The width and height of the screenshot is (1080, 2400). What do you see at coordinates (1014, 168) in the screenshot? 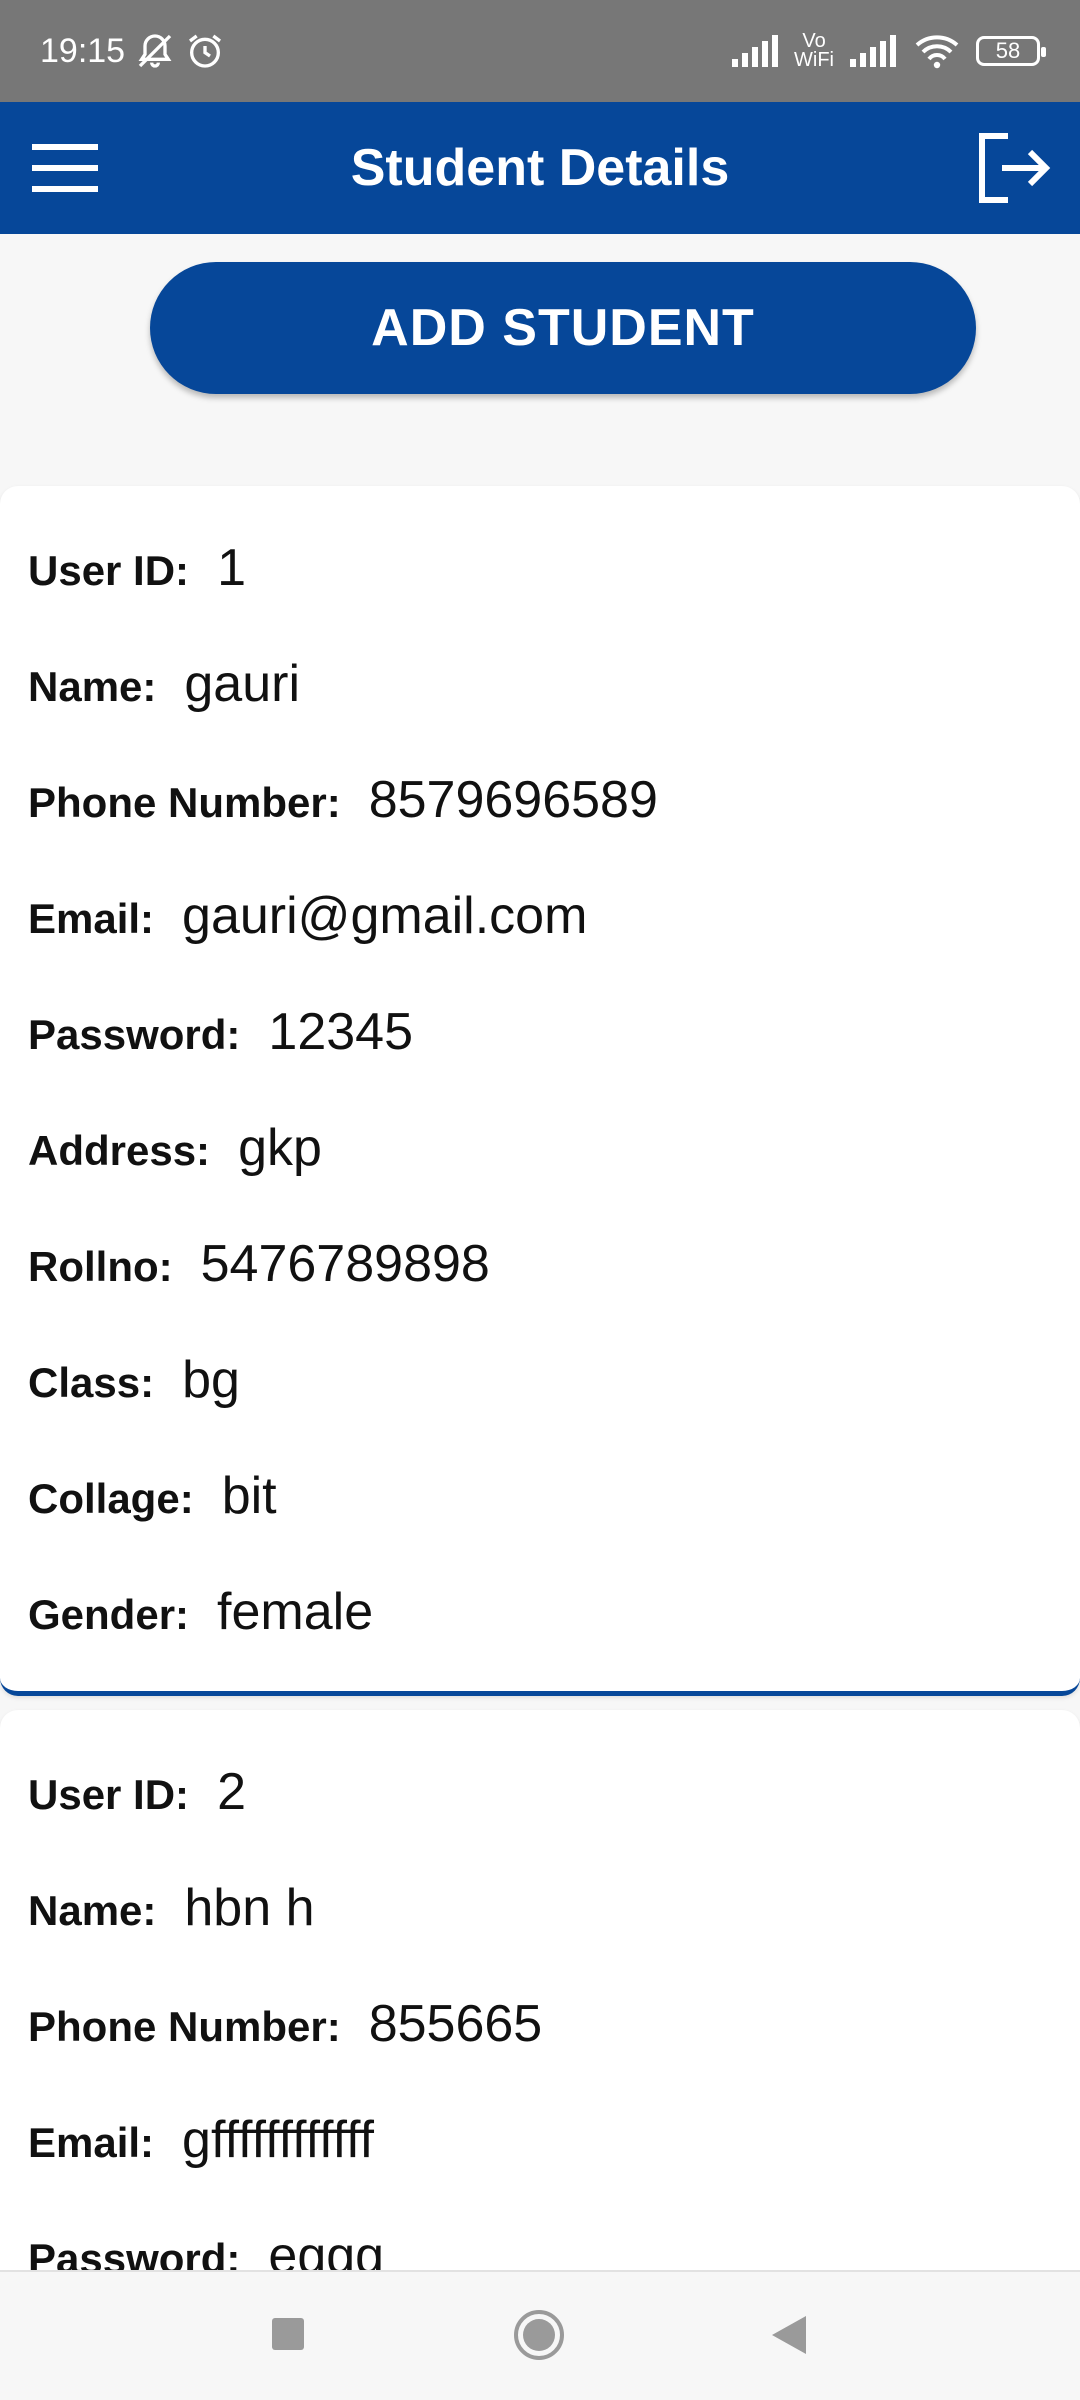
I see `logout-icon` at bounding box center [1014, 168].